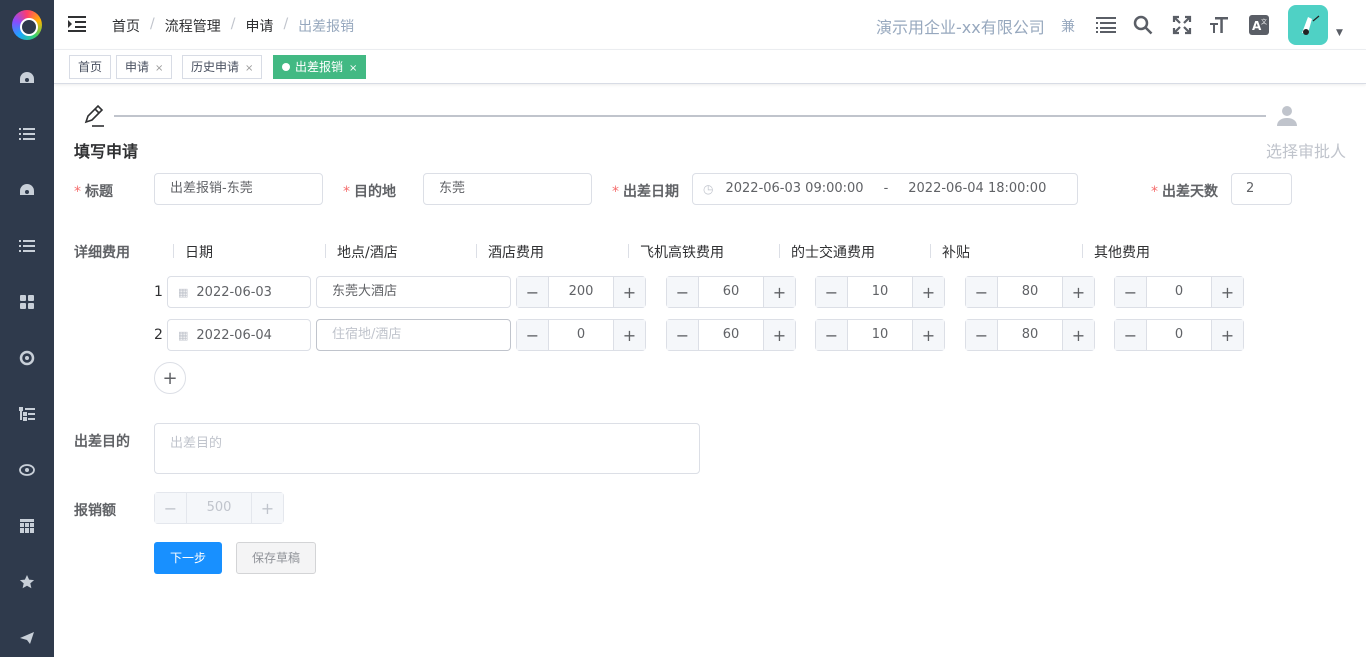 The width and height of the screenshot is (1366, 657). Describe the element at coordinates (27, 638) in the screenshot. I see `send-icon` at that location.